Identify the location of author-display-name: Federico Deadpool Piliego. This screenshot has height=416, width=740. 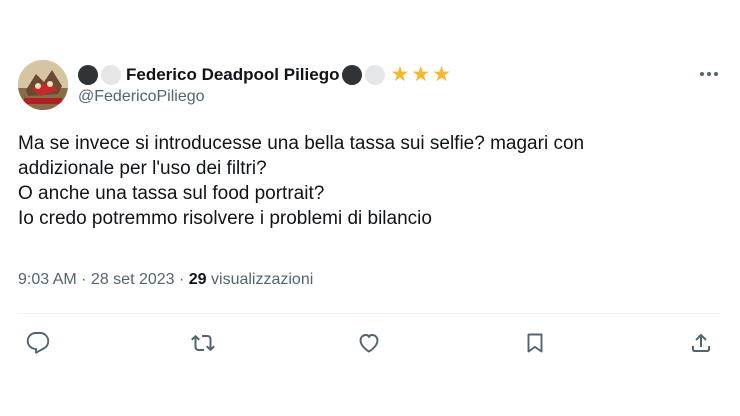
(232, 75).